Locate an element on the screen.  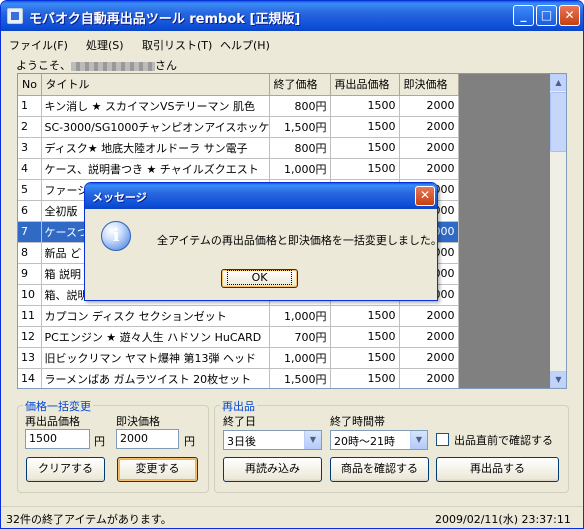
table-row: 1 キン消し ★ スカイマンVSテリーマン 肌色 800円 1500 2000 is located at coordinates (238, 106).